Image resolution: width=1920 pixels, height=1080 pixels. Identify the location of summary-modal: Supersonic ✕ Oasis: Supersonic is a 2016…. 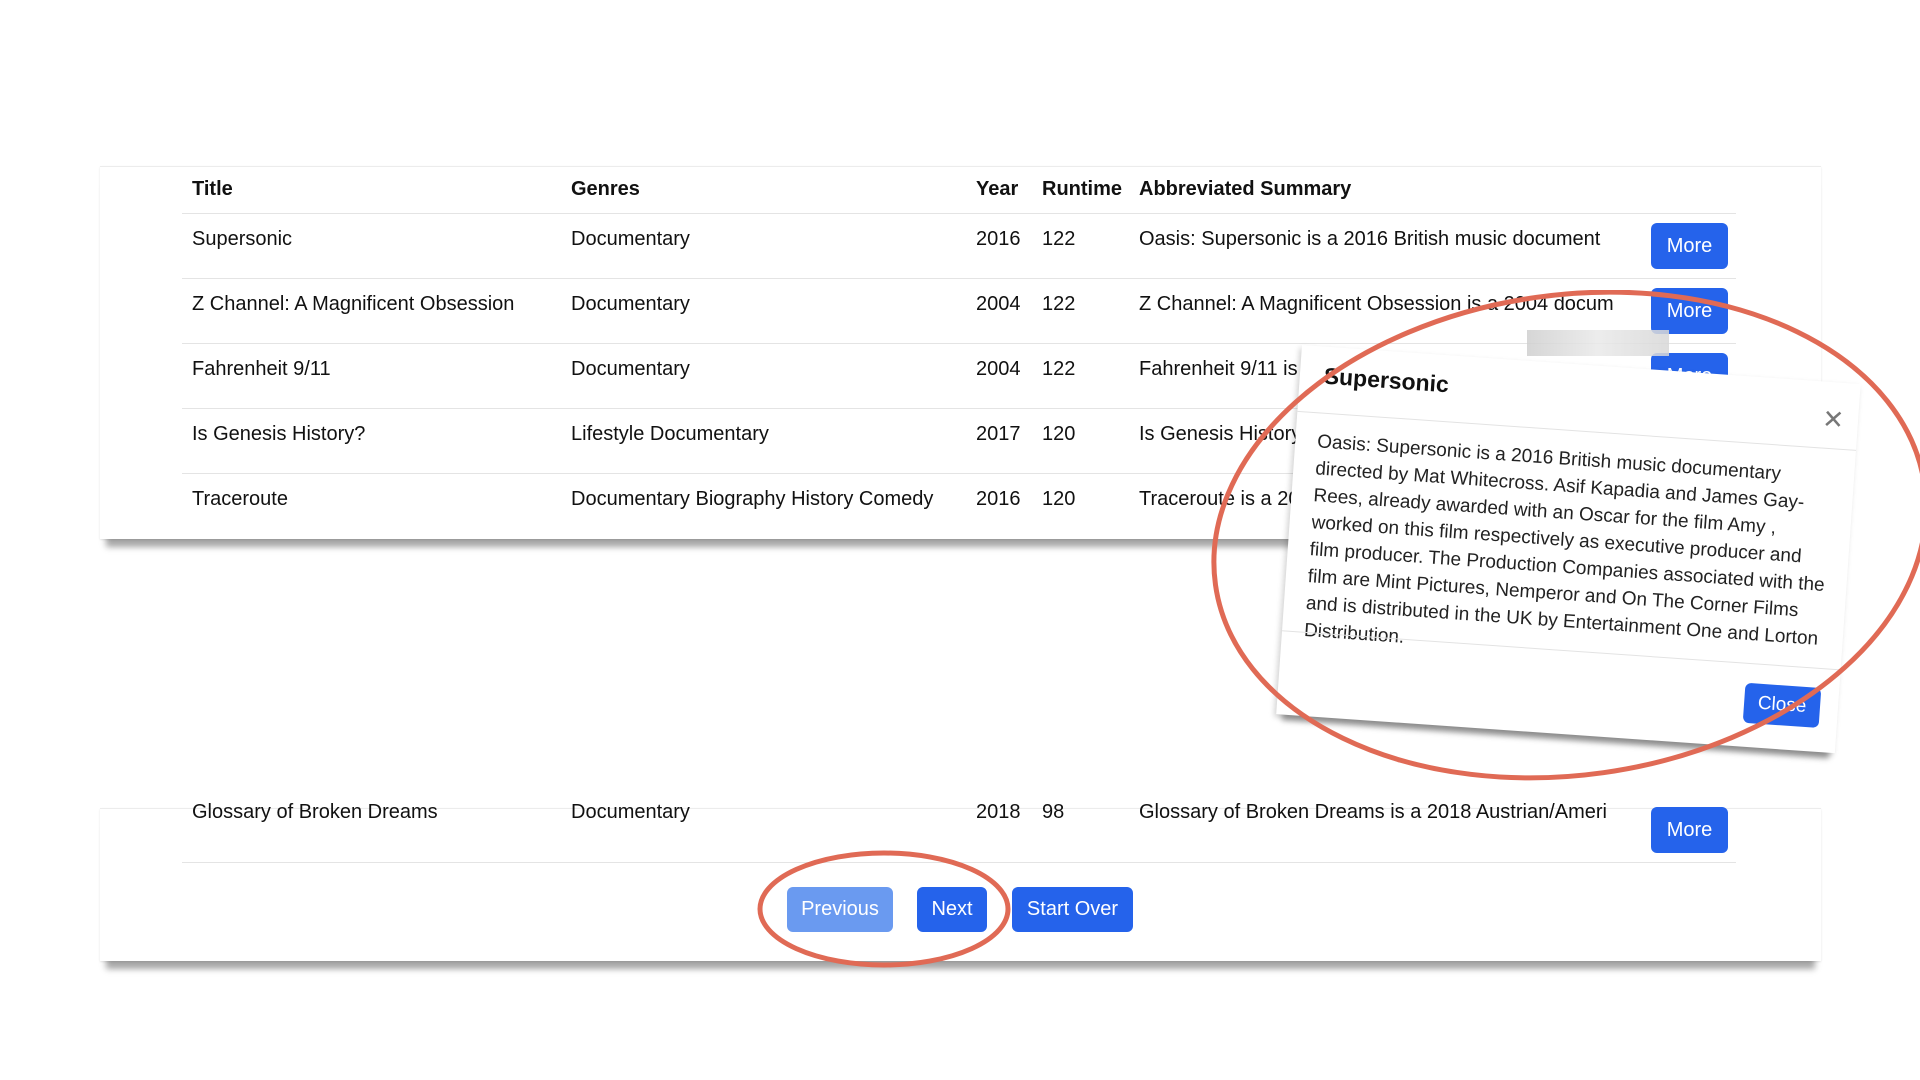
(1568, 549).